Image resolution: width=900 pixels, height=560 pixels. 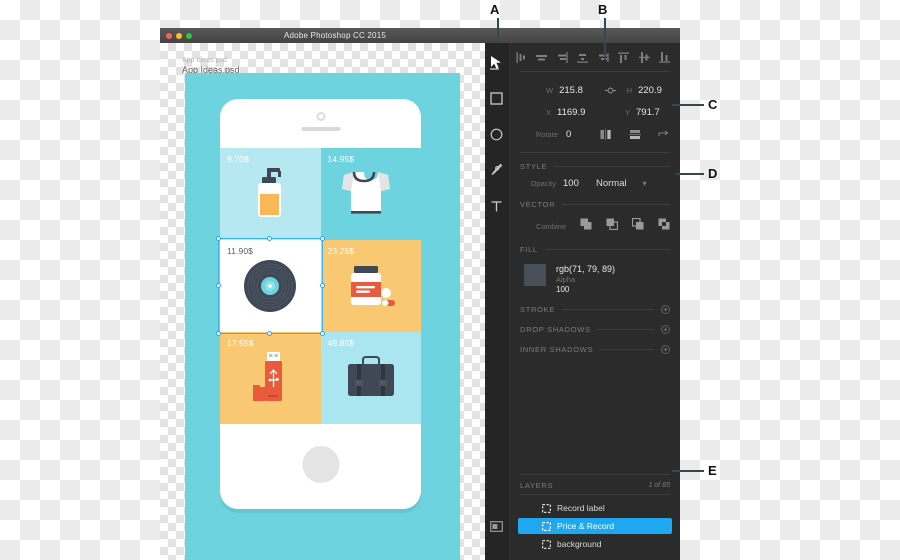 What do you see at coordinates (594, 246) in the screenshot?
I see `fill-section-header: FILL` at bounding box center [594, 246].